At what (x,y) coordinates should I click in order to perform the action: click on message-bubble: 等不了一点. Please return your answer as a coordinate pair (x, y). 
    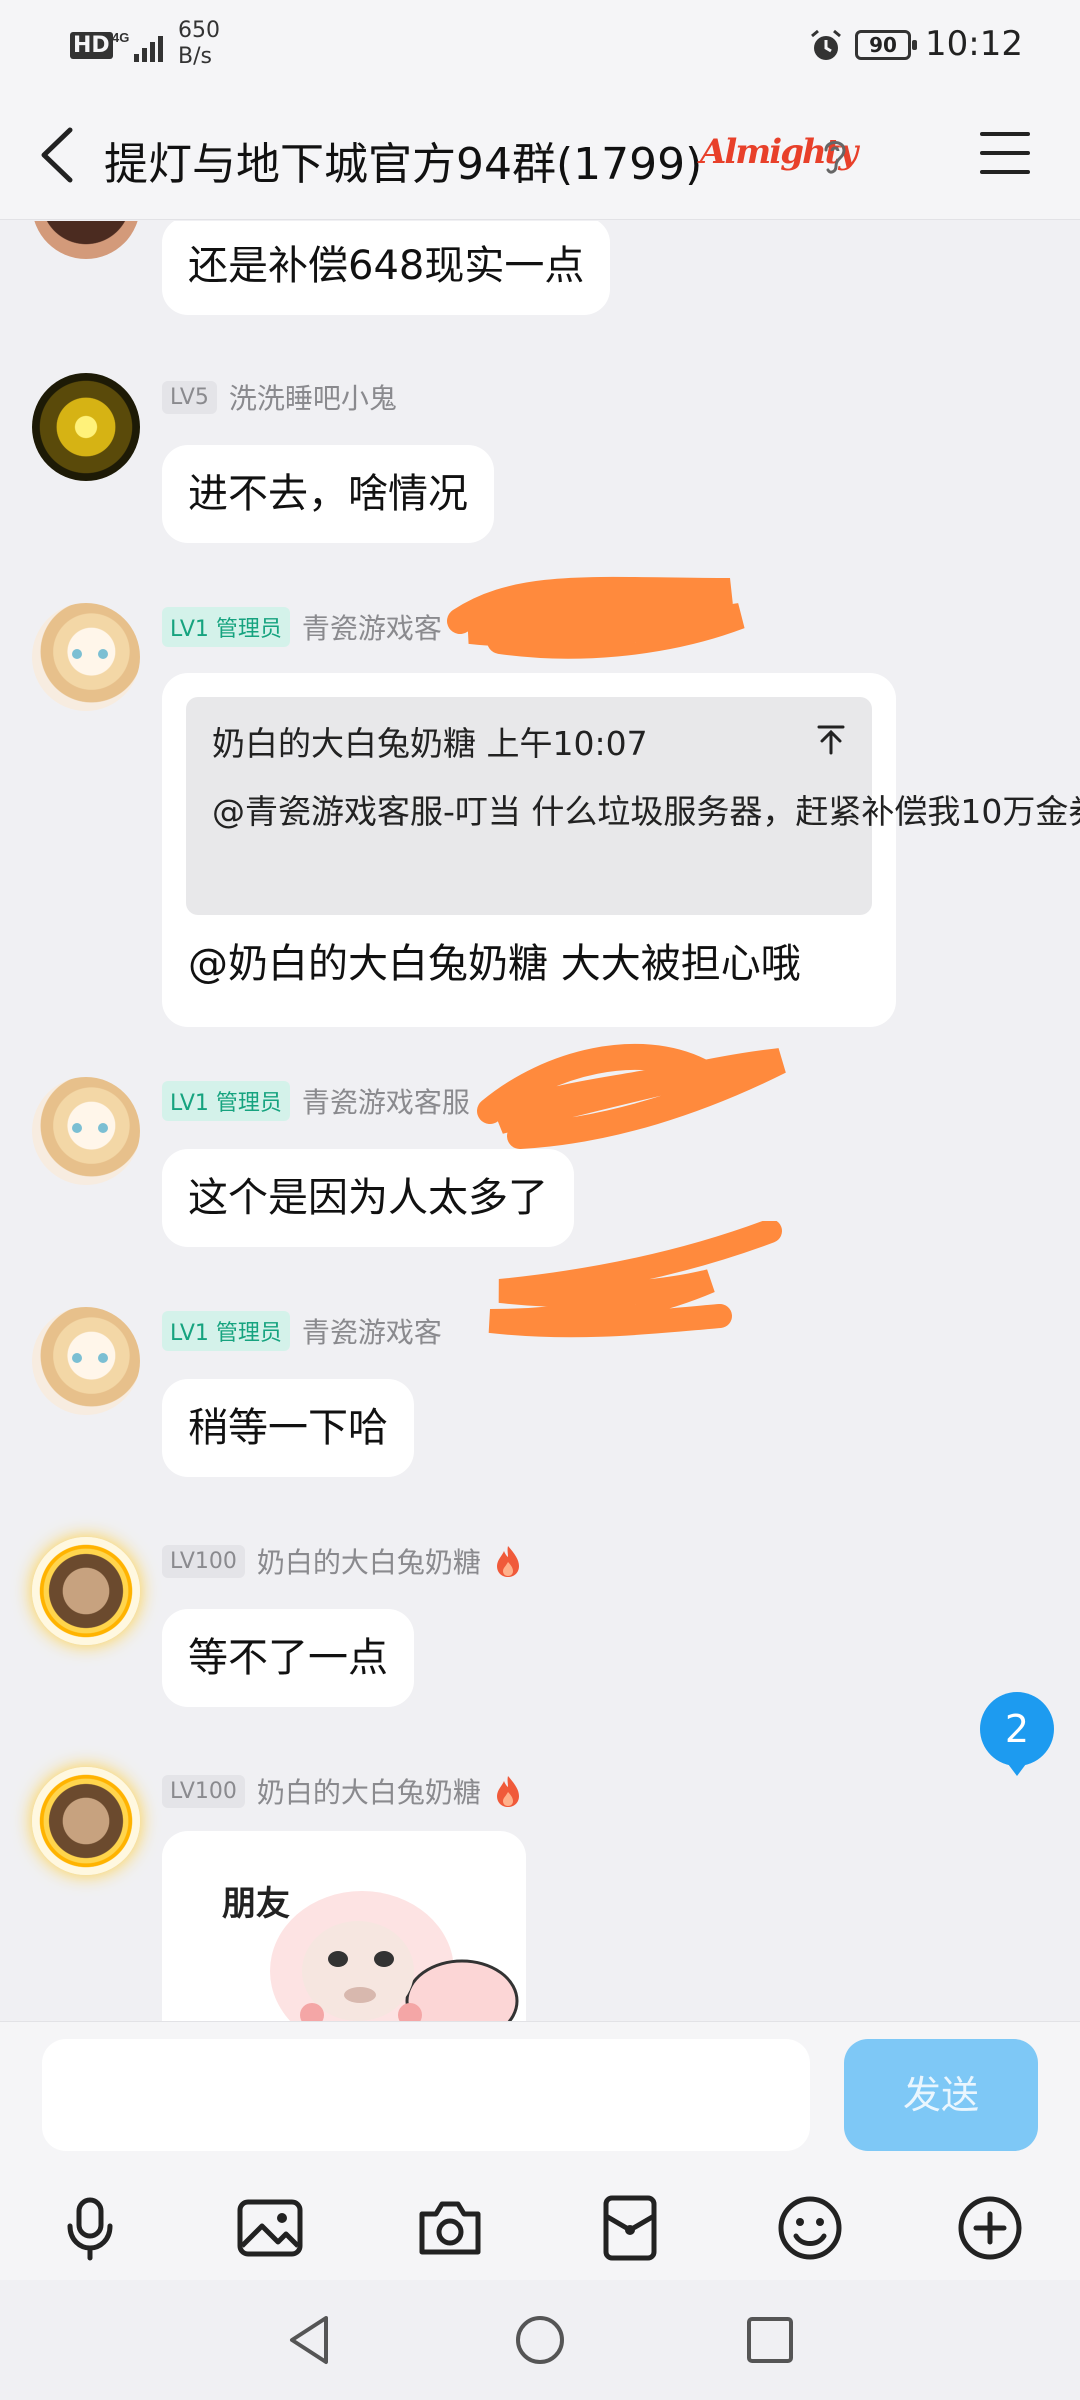
    Looking at the image, I should click on (288, 1658).